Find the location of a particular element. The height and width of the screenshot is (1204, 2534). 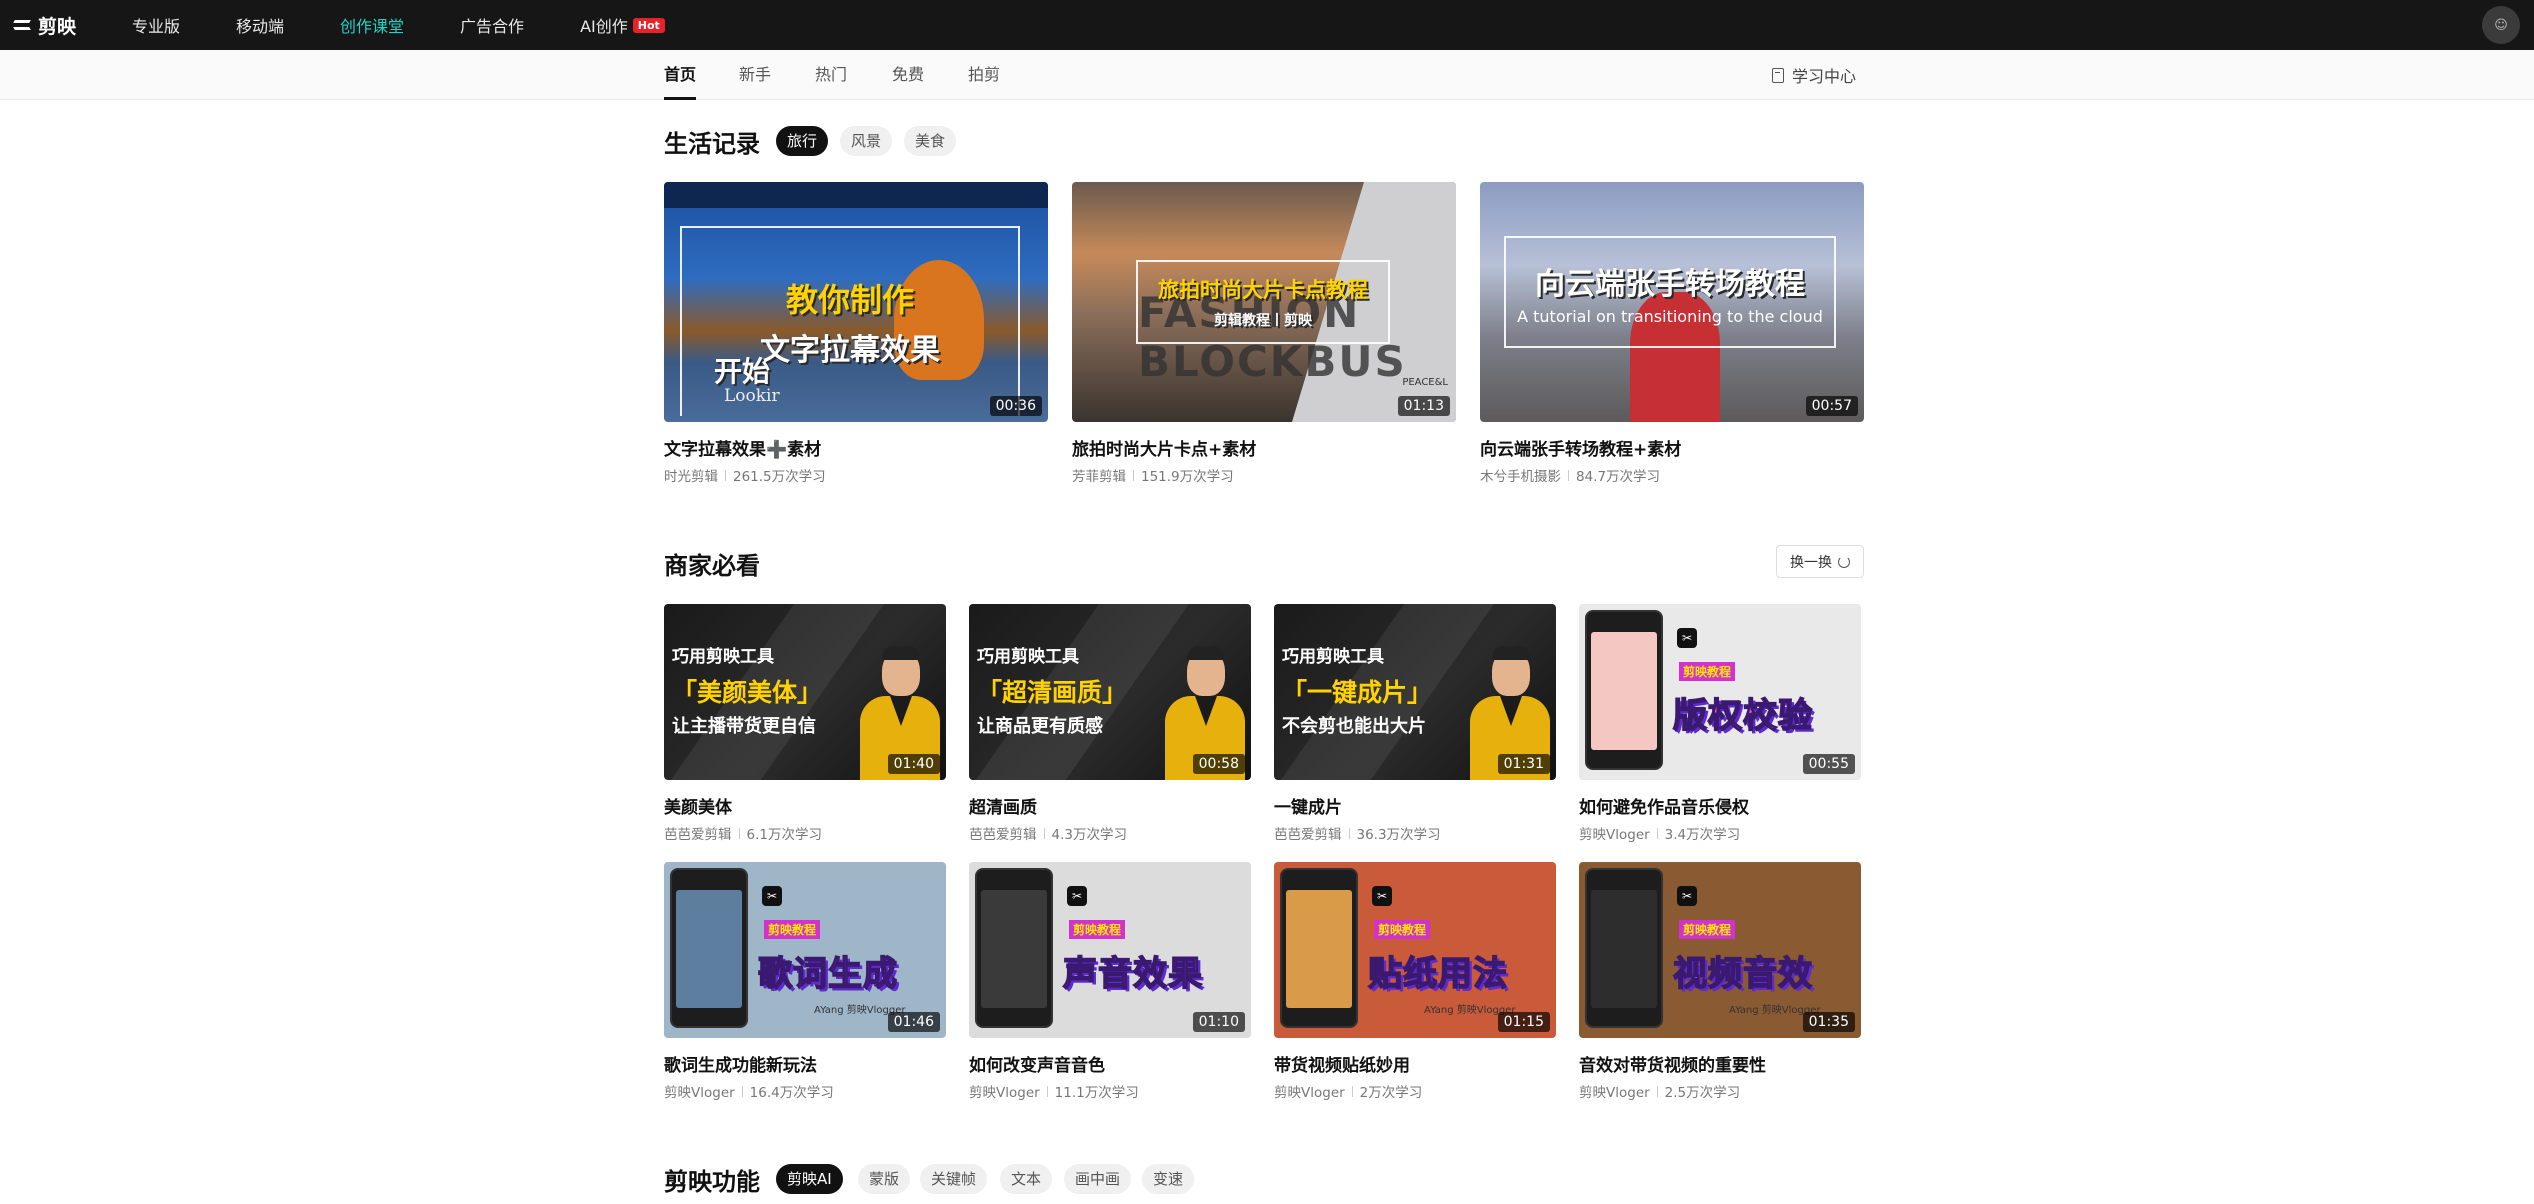

video-meta: 芭芭爱剪辑 6.1万次学习 is located at coordinates (805, 833).